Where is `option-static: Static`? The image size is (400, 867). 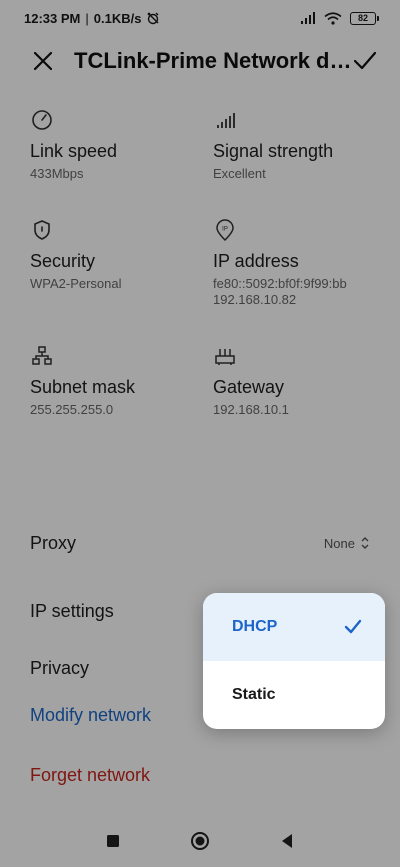 option-static: Static is located at coordinates (294, 695).